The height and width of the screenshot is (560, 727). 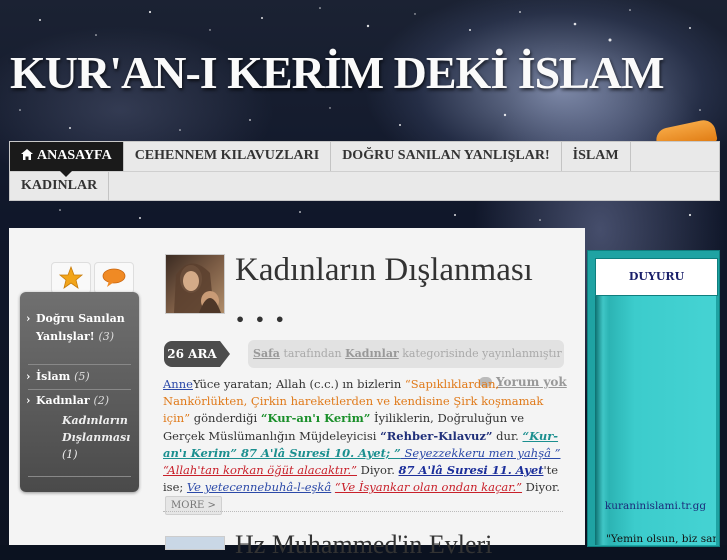 What do you see at coordinates (655, 506) in the screenshot?
I see `announcement-link: kuraninislami.tr.gg` at bounding box center [655, 506].